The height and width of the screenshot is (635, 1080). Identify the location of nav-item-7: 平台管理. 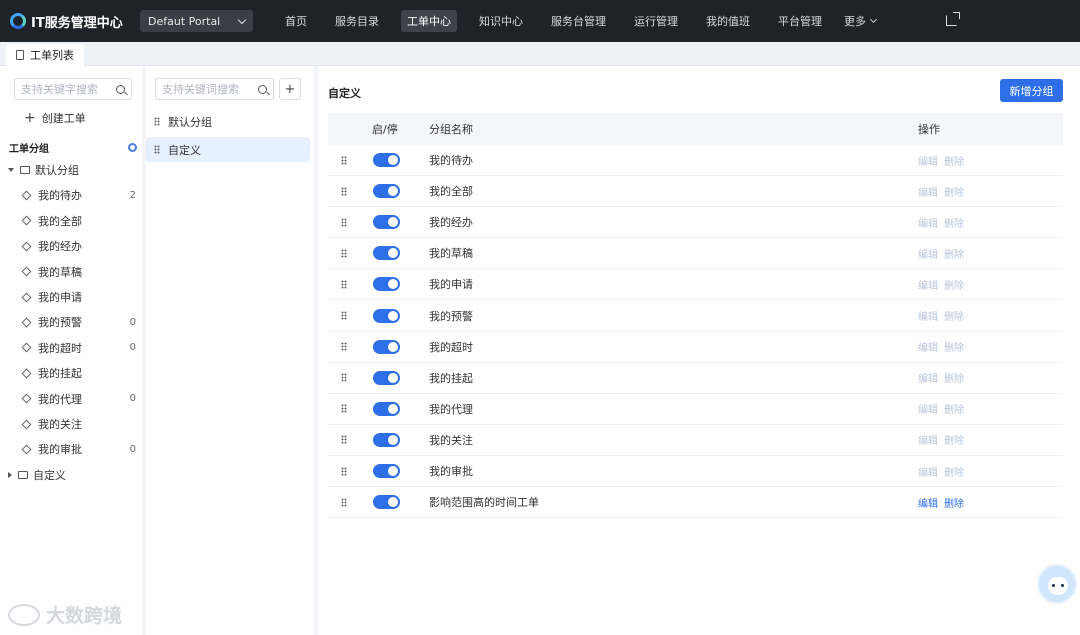
(800, 21).